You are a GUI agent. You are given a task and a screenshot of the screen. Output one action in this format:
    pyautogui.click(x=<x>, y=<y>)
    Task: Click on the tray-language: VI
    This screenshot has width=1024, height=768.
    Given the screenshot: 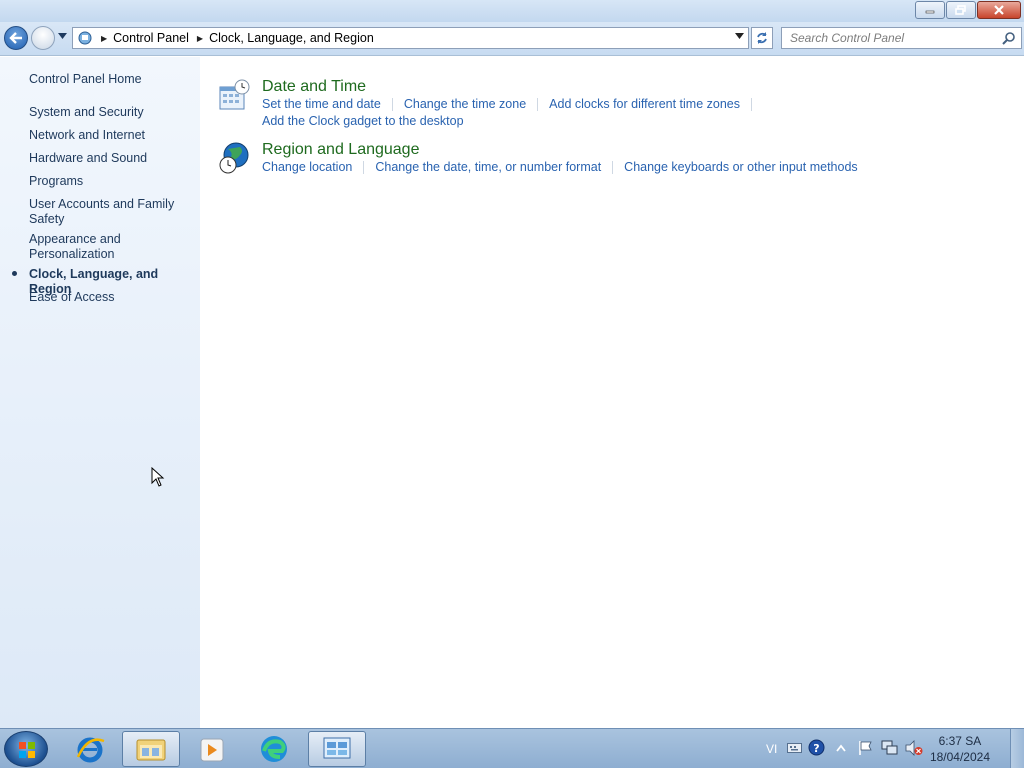 What is the action you would take?
    pyautogui.click(x=771, y=748)
    